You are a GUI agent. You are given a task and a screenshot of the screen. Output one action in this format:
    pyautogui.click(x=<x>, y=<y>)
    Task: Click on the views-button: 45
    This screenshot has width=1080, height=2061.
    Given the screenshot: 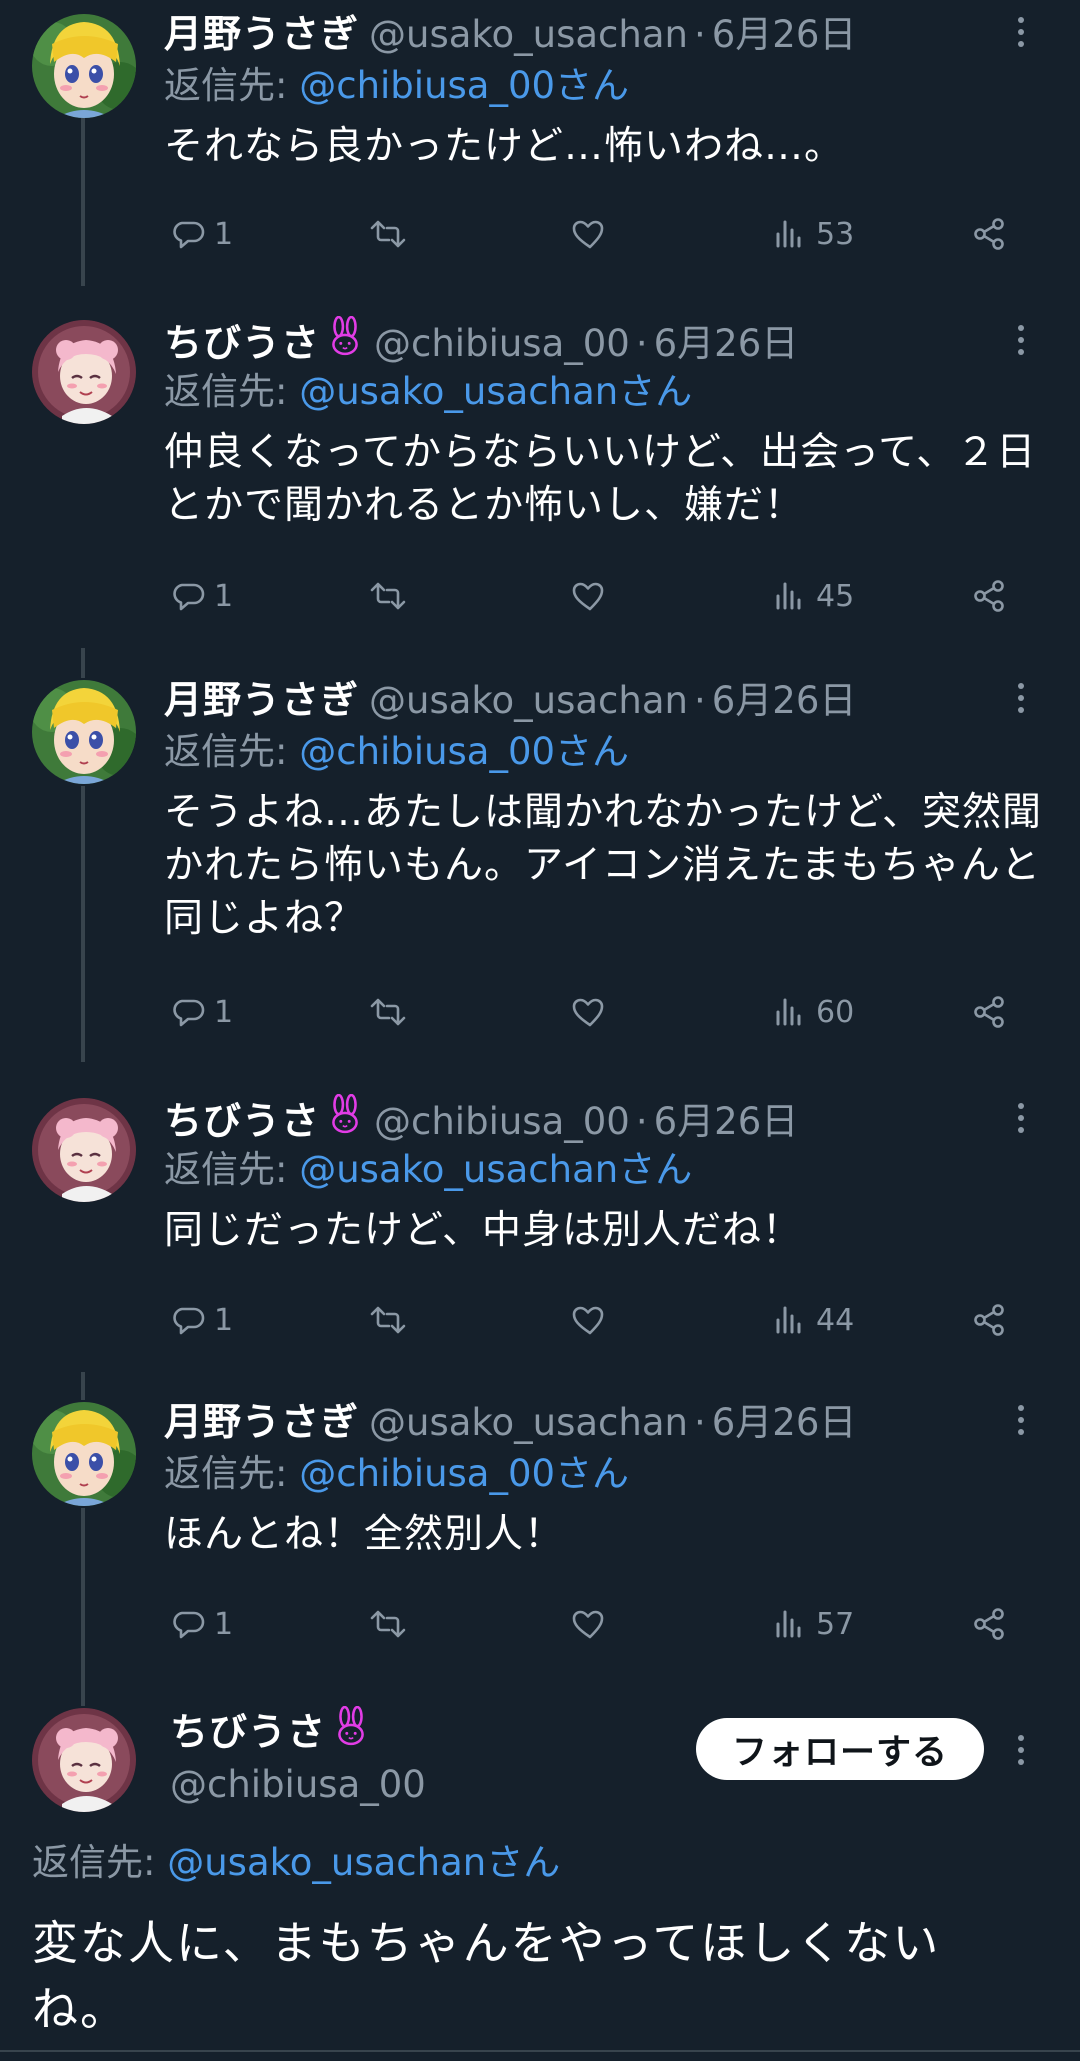 What is the action you would take?
    pyautogui.click(x=812, y=596)
    